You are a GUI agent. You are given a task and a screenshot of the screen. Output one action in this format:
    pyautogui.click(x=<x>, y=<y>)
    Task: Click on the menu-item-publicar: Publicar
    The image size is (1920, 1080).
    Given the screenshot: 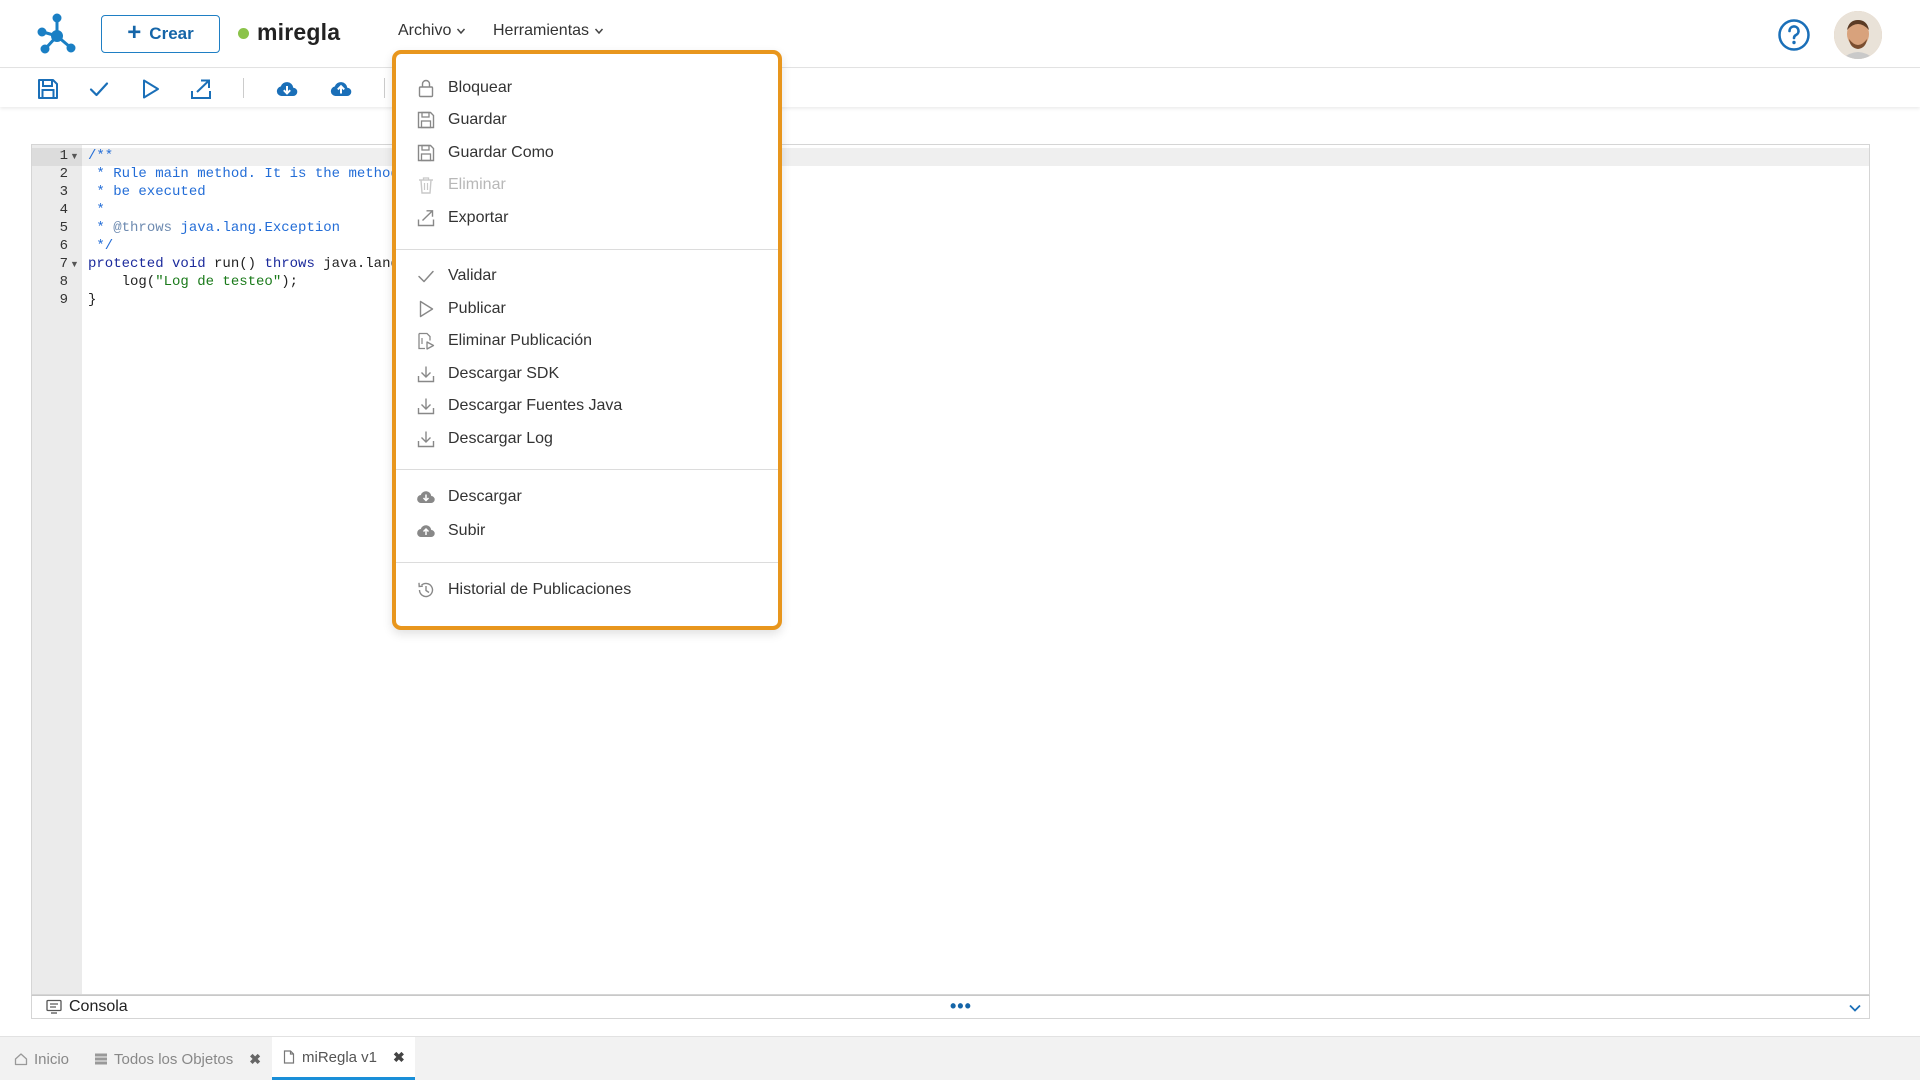 What is the action you would take?
    pyautogui.click(x=586, y=309)
    